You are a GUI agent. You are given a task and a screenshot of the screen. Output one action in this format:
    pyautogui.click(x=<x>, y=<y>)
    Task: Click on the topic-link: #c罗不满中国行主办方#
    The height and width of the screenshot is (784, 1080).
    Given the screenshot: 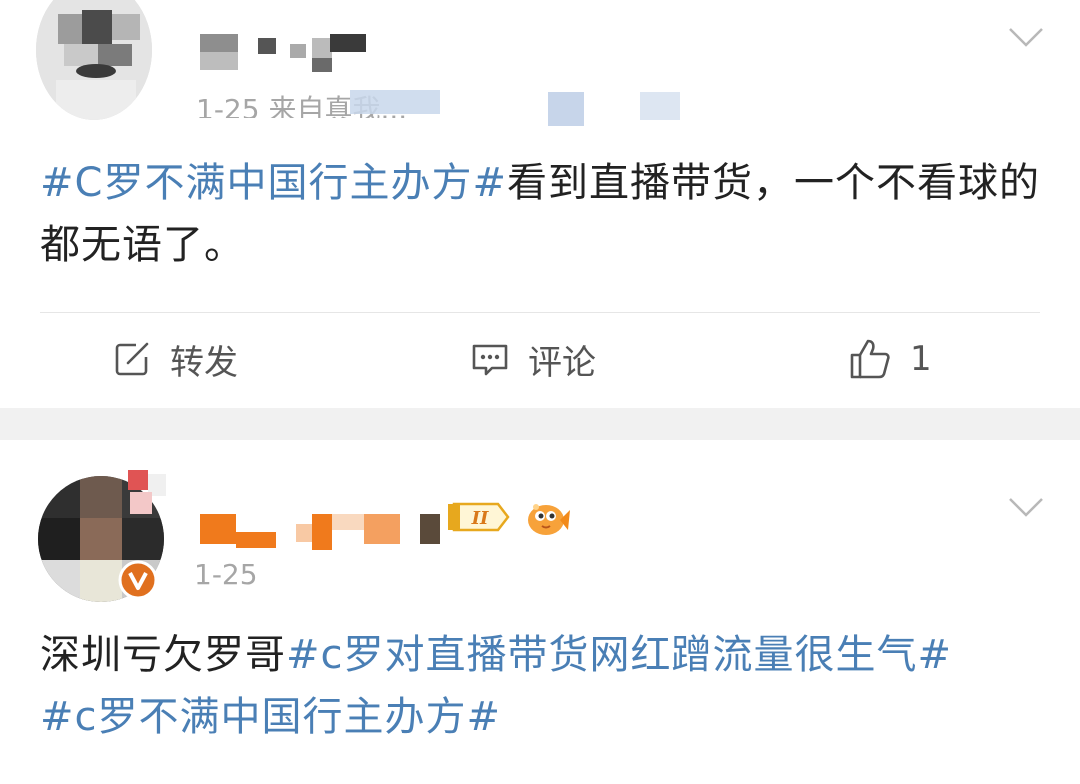 What is the action you would take?
    pyautogui.click(x=270, y=717)
    